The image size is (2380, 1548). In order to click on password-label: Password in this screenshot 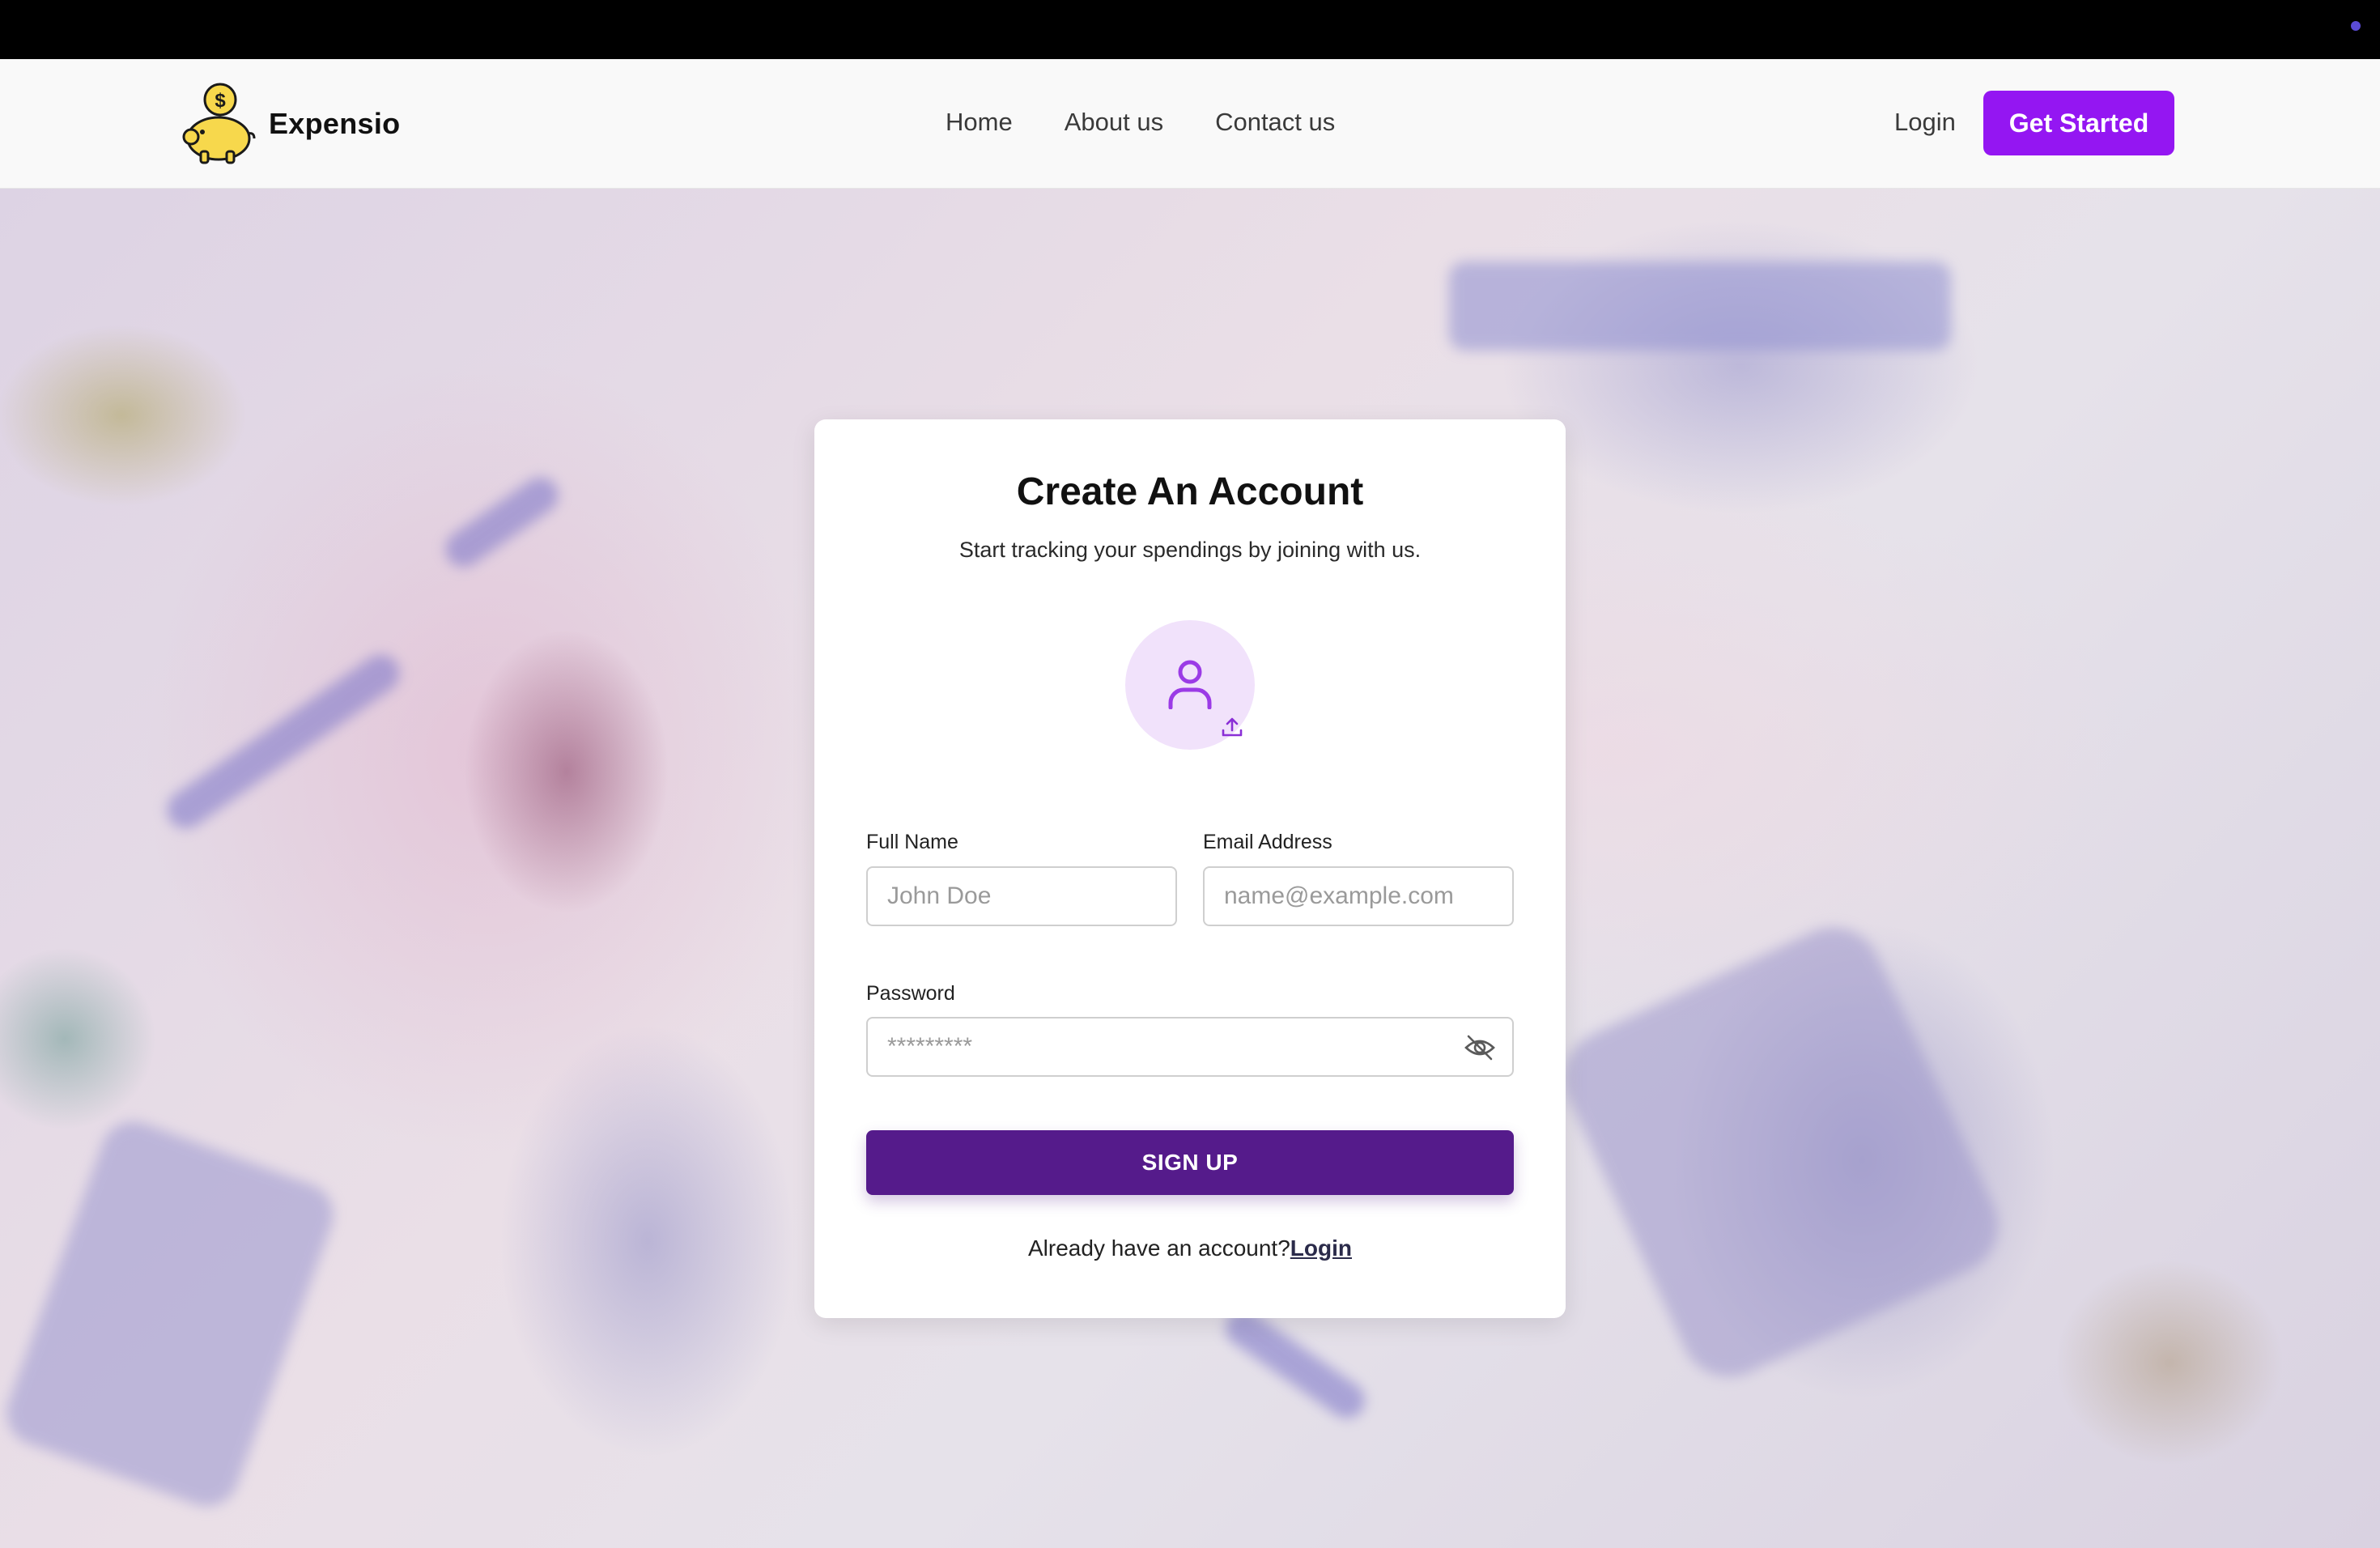, I will do `click(910, 993)`.